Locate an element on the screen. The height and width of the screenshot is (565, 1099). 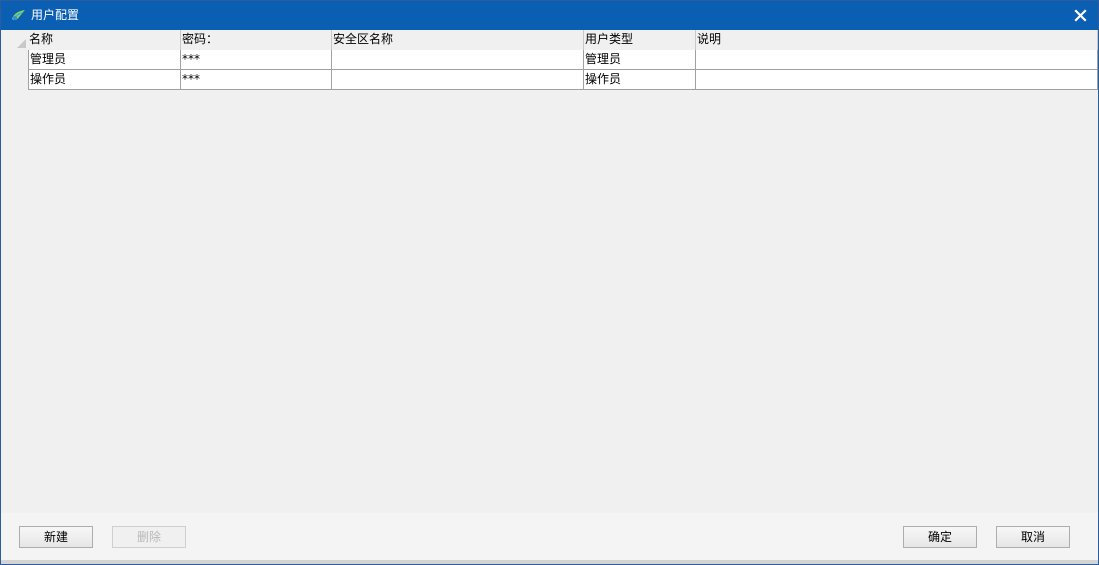
column-header-description: 说明 is located at coordinates (897, 40).